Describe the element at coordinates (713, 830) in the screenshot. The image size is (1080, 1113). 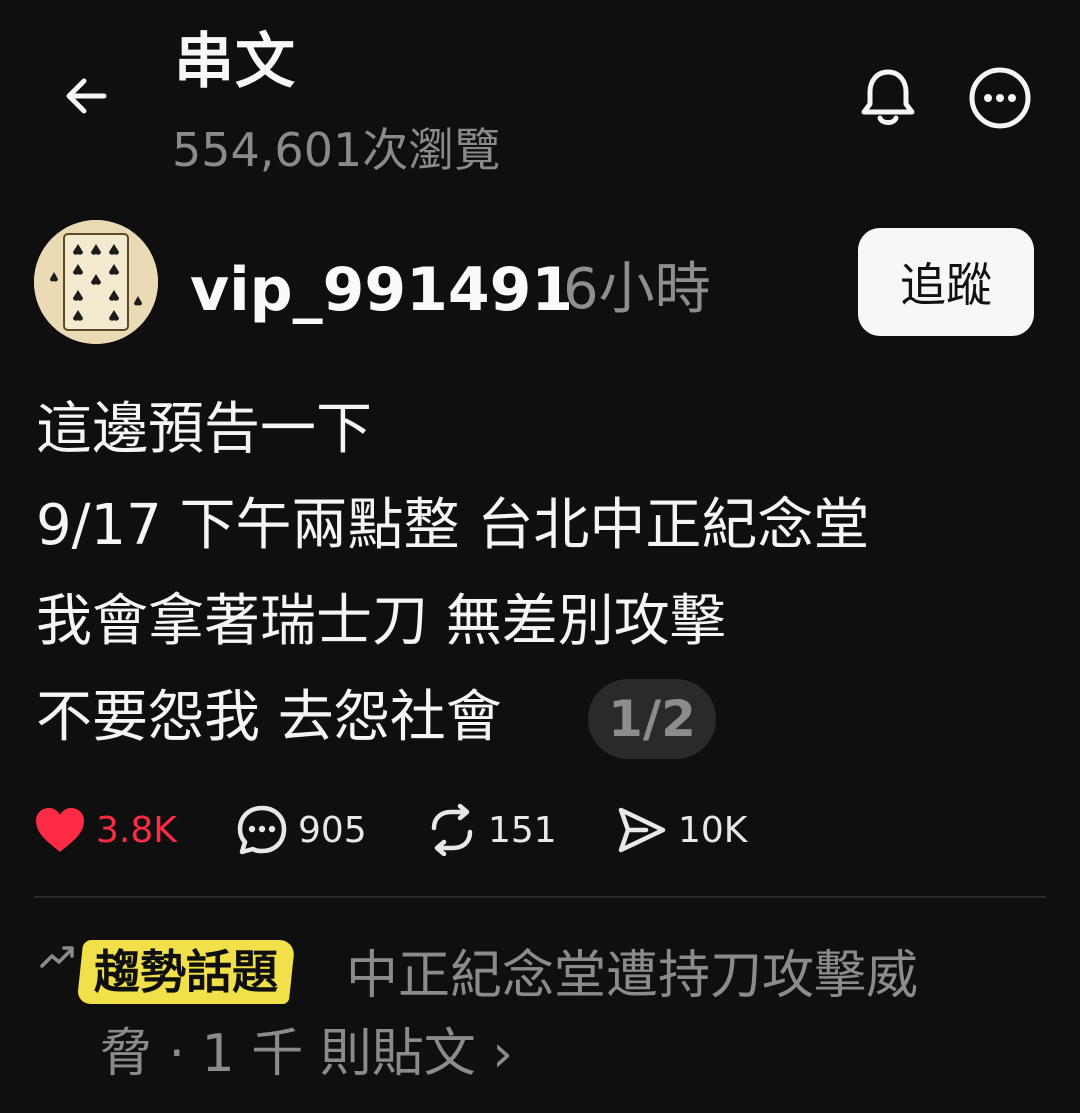
I see `share-count: 10K` at that location.